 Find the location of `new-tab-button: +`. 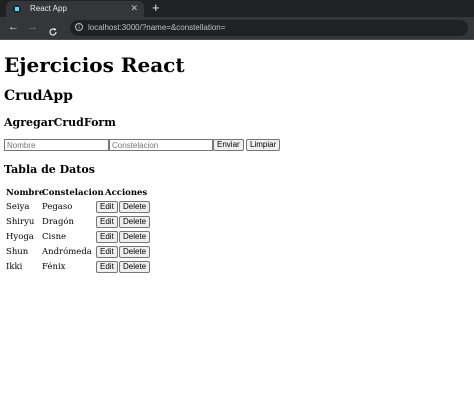

new-tab-button: + is located at coordinates (156, 8).